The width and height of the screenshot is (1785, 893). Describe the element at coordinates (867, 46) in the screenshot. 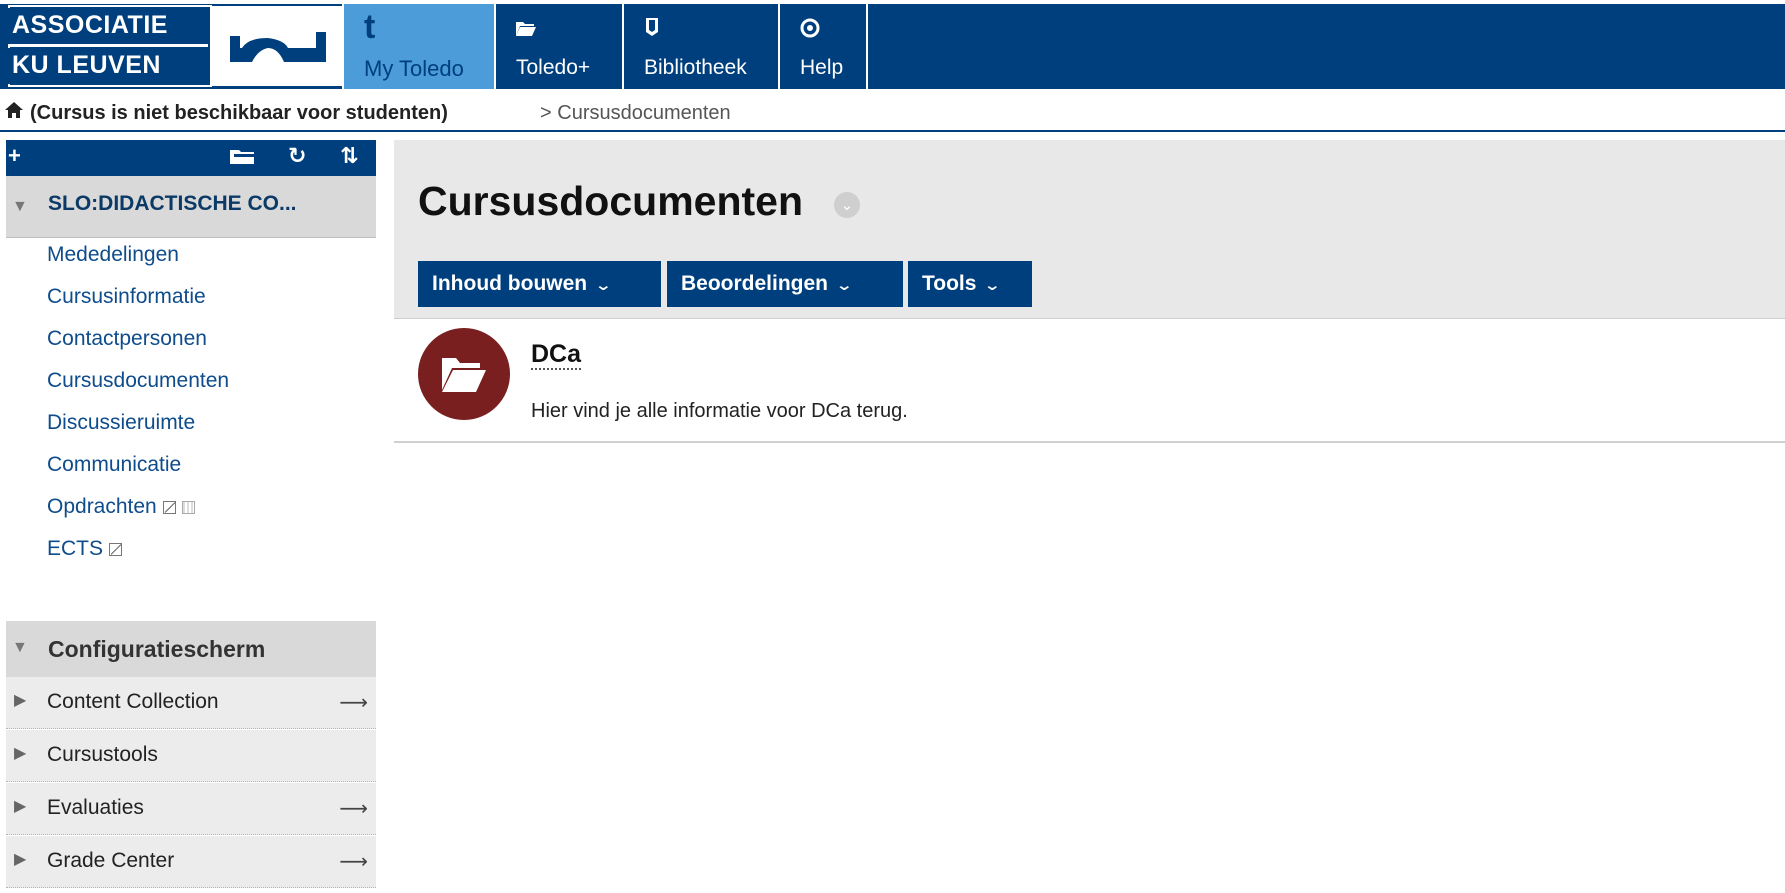

I see `nav-separator` at that location.